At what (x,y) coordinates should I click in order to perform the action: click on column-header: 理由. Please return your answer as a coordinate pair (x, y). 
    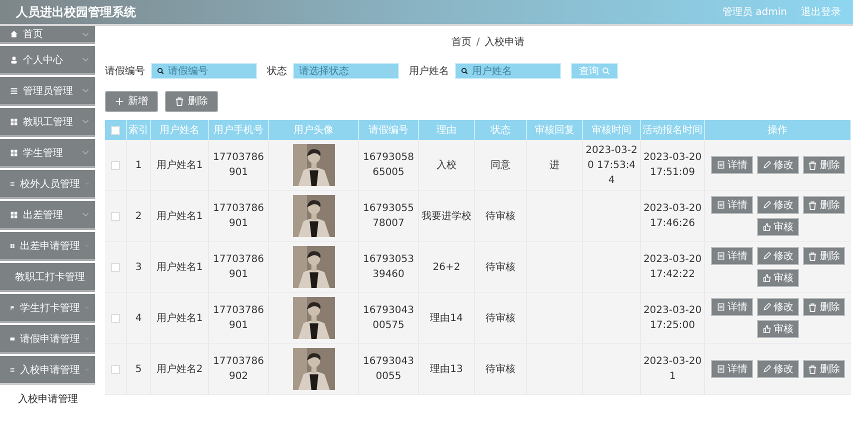
    Looking at the image, I should click on (447, 130).